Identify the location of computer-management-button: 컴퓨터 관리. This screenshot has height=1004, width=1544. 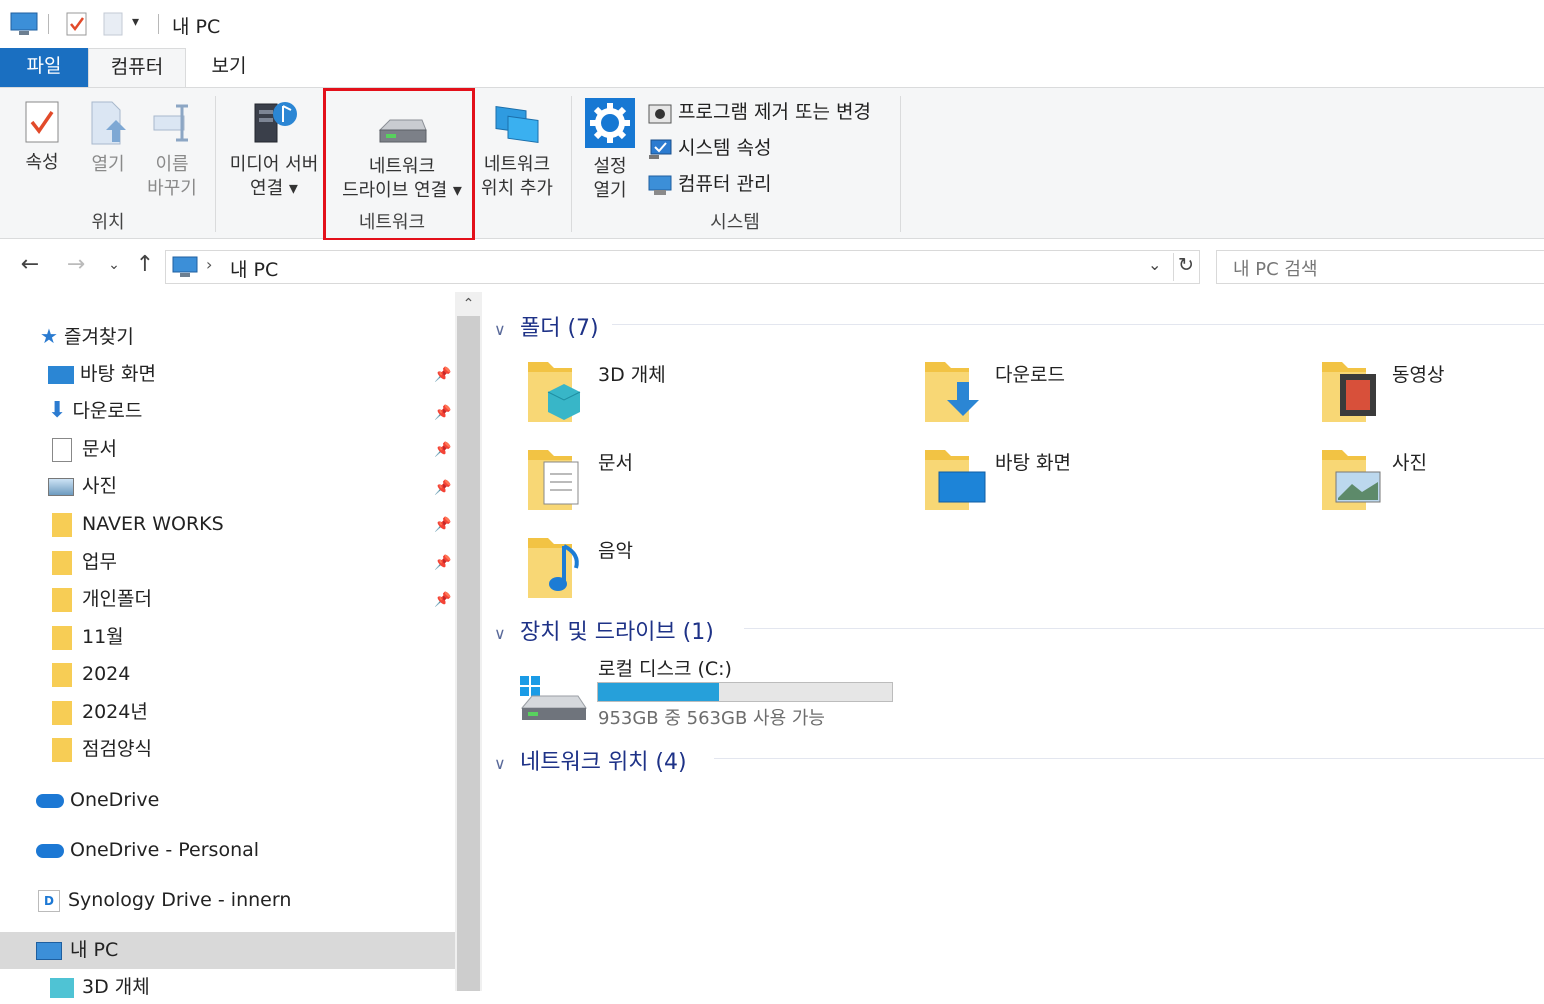
(709, 184).